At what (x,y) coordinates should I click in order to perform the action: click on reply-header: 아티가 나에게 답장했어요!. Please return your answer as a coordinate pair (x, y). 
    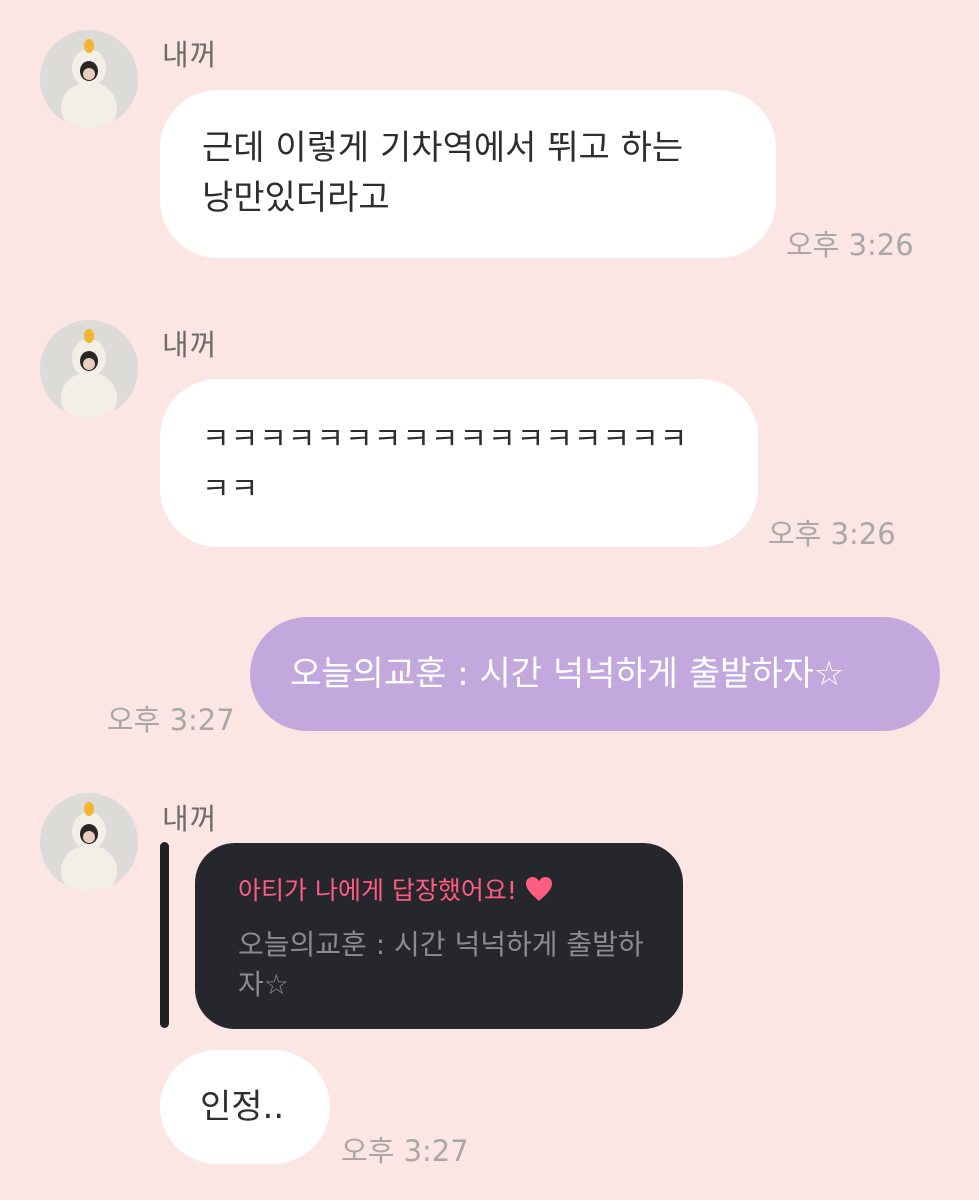
    Looking at the image, I should click on (395, 889).